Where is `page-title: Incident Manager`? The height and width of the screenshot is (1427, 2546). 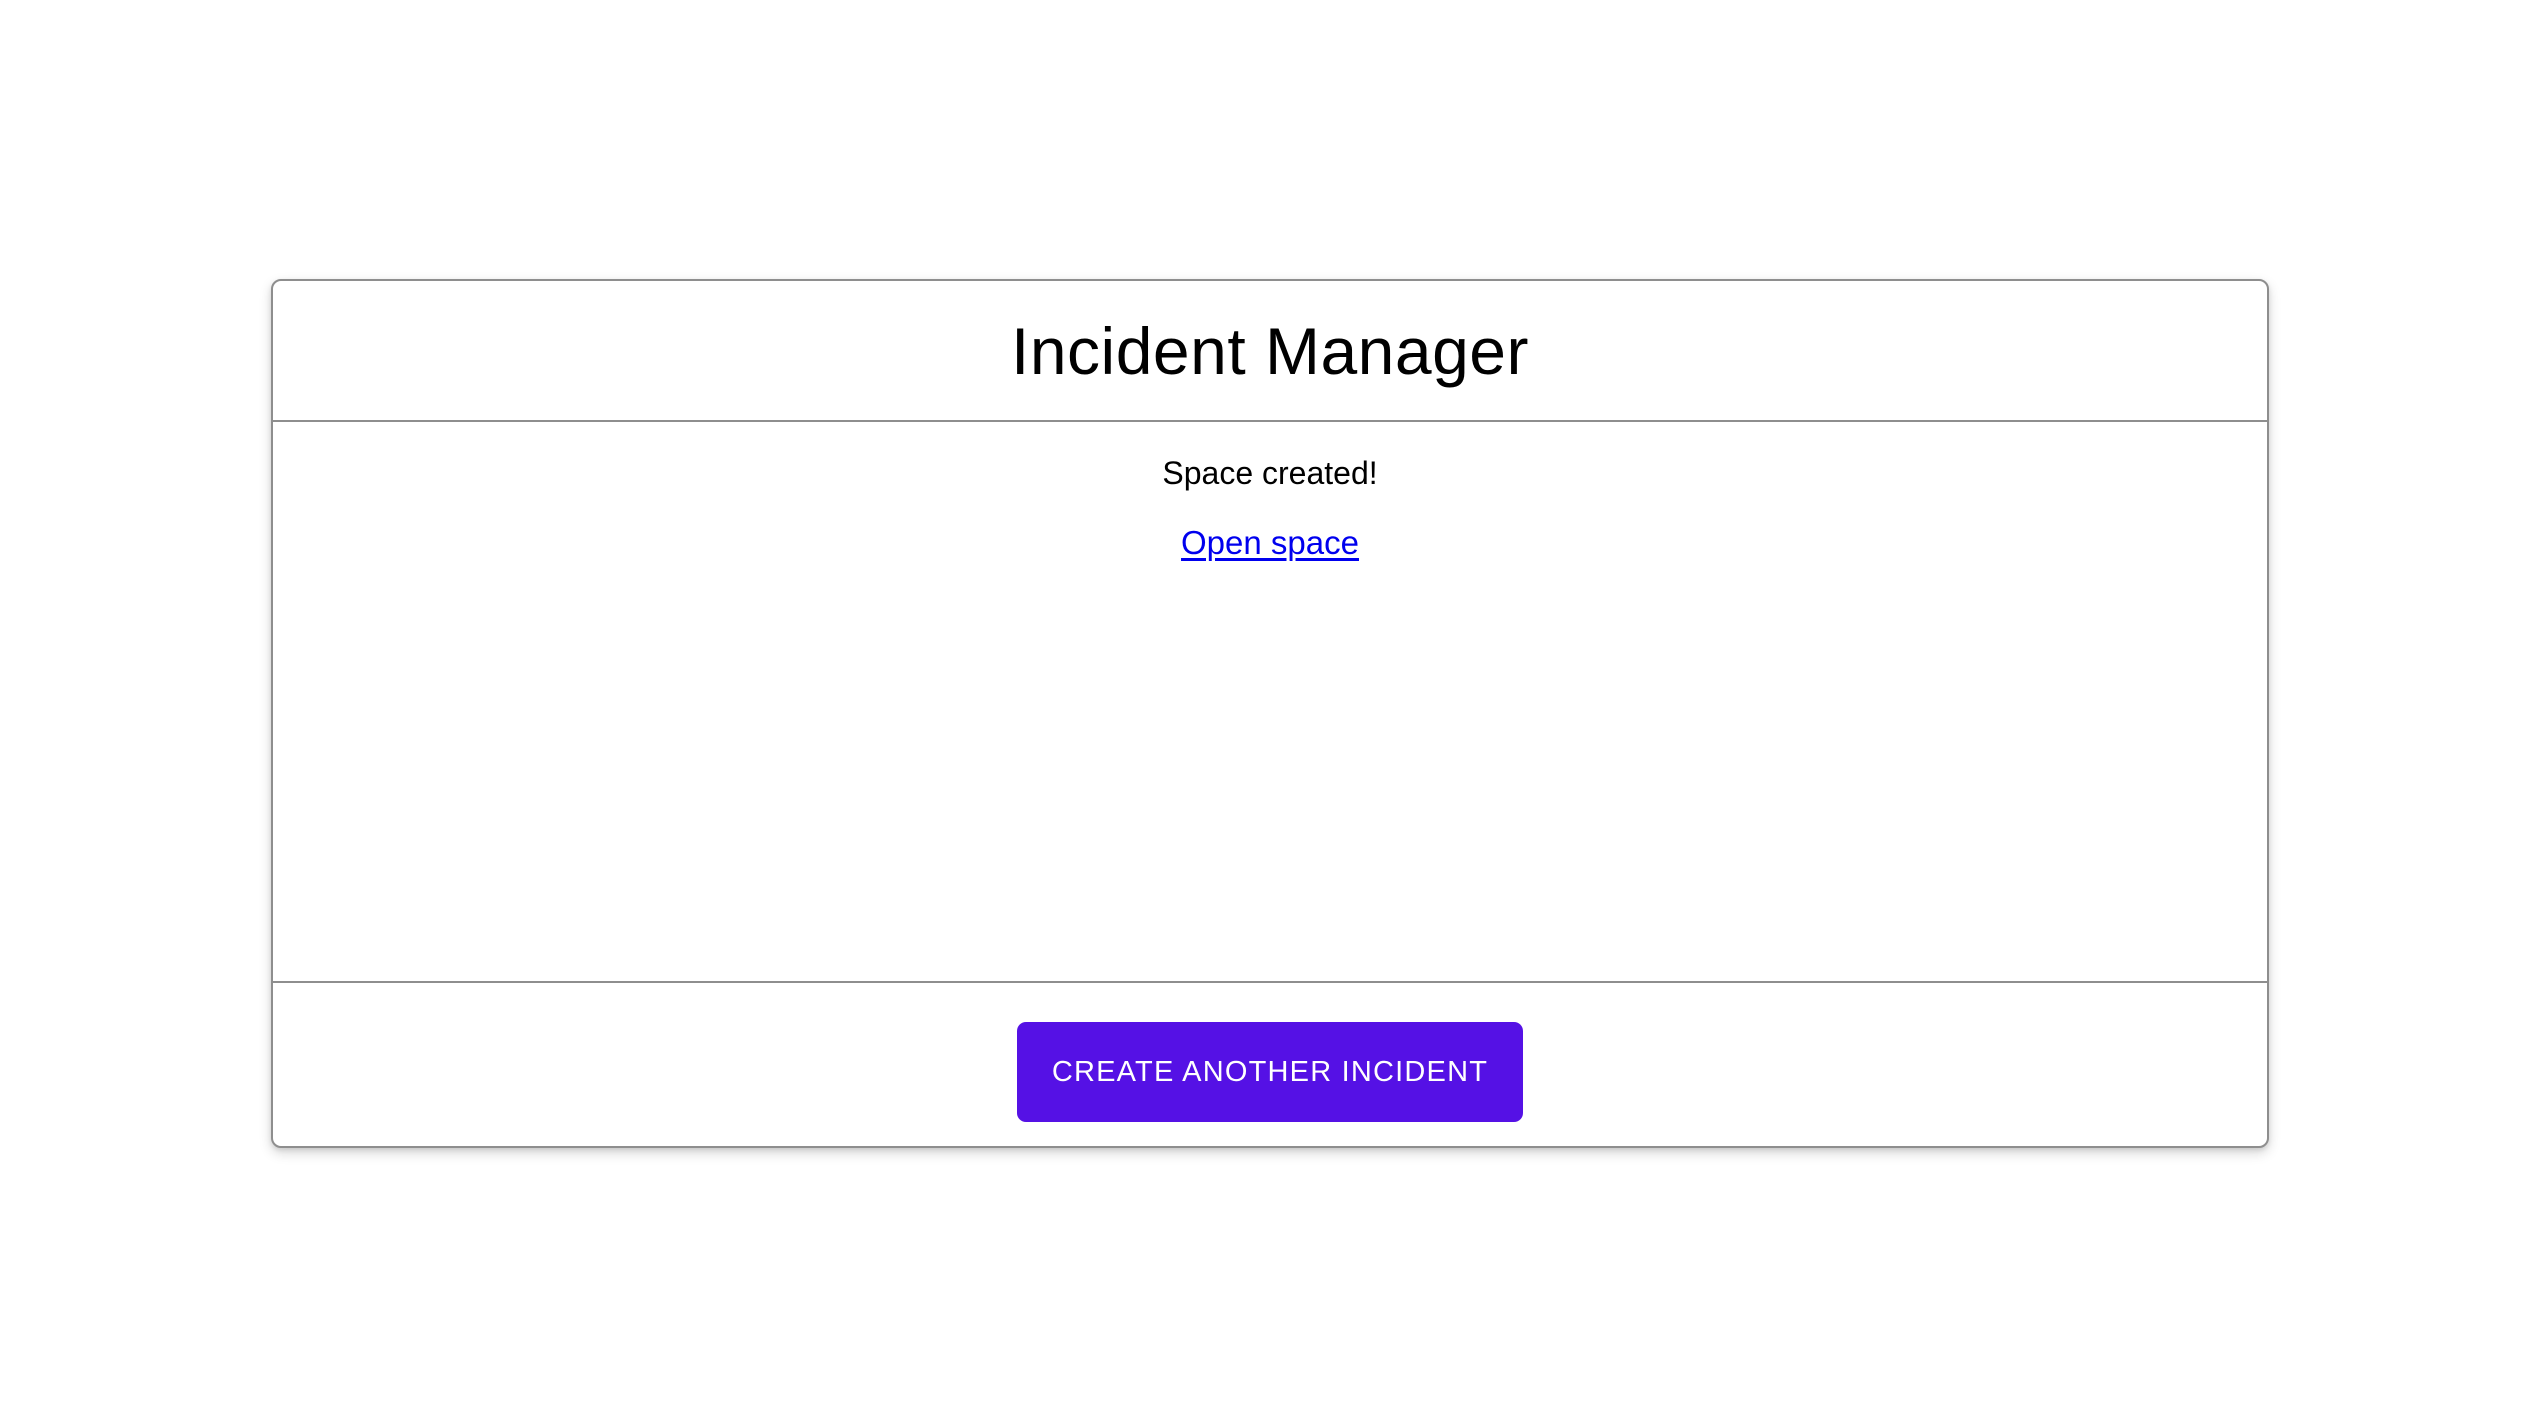
page-title: Incident Manager is located at coordinates (1270, 350).